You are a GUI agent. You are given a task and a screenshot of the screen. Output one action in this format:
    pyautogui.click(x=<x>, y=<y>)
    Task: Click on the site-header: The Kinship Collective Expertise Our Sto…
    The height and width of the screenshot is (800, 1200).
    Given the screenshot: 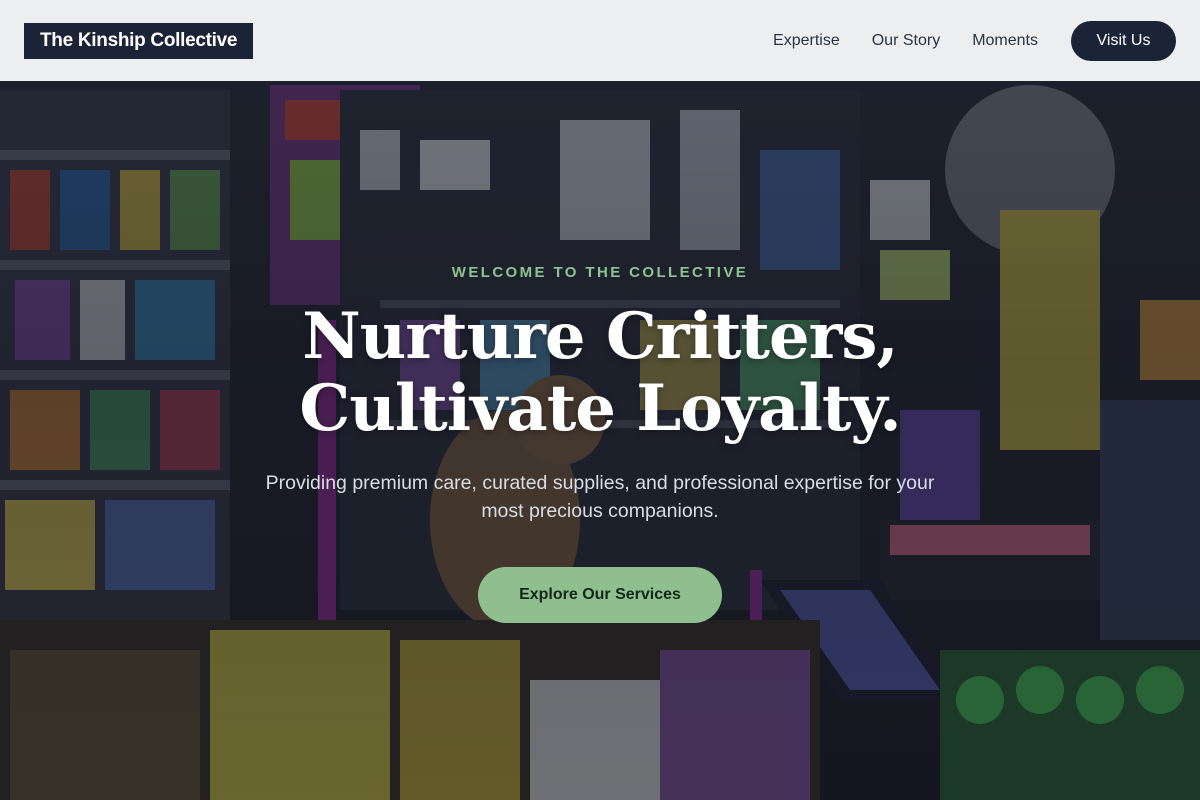 What is the action you would take?
    pyautogui.click(x=600, y=40)
    